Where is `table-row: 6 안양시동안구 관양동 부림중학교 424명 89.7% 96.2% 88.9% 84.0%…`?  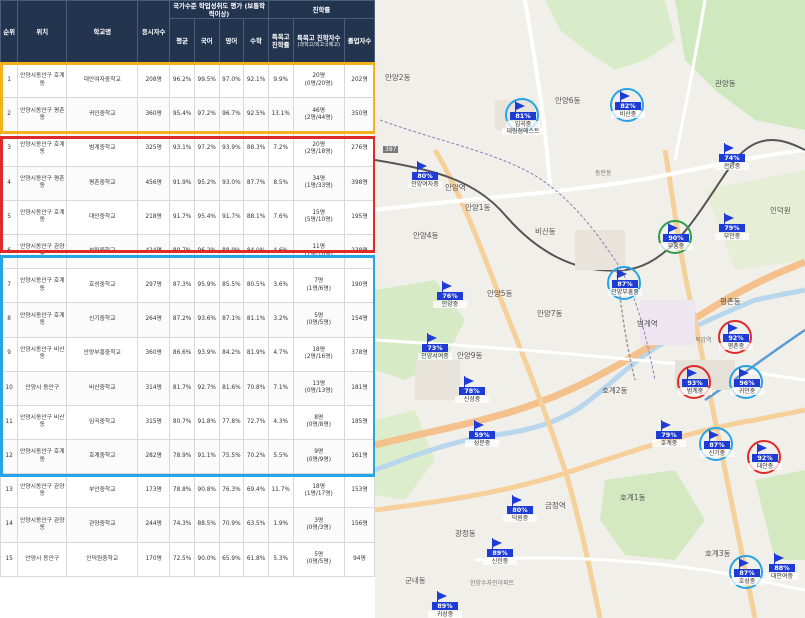 table-row: 6 안양시동안구 관양동 부림중학교 424명 89.7% 96.2% 88.9% 84.0%… is located at coordinates (187, 251).